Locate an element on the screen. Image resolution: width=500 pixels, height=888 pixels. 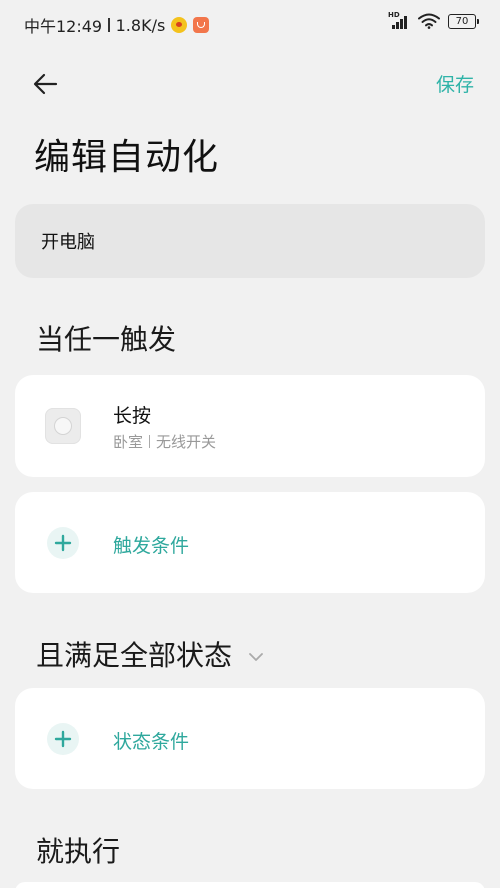
status-separator is located at coordinates (109, 25).